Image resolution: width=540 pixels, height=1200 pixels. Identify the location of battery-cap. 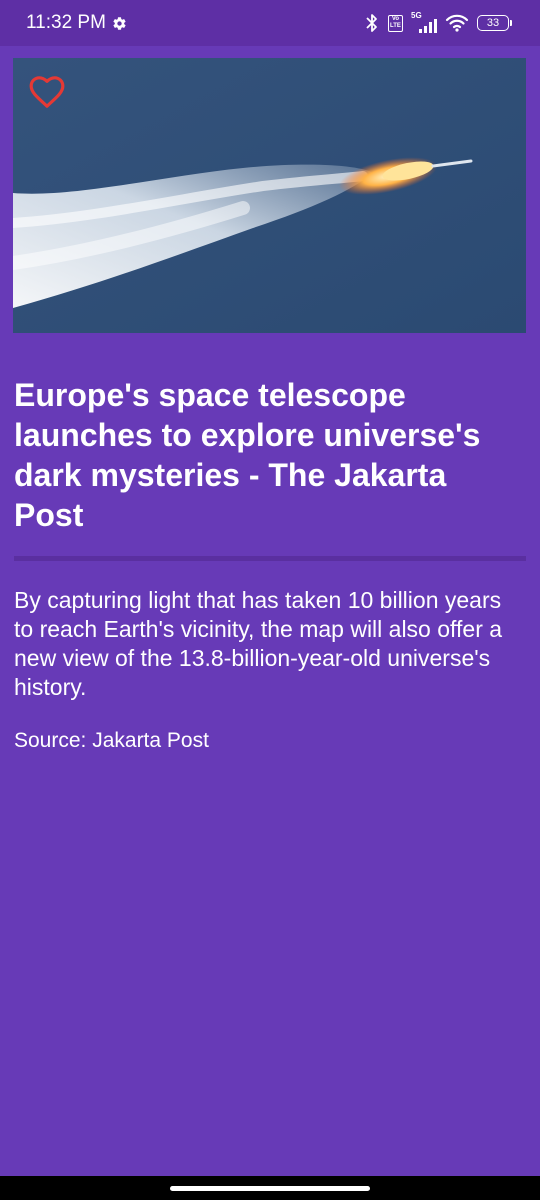
(511, 23).